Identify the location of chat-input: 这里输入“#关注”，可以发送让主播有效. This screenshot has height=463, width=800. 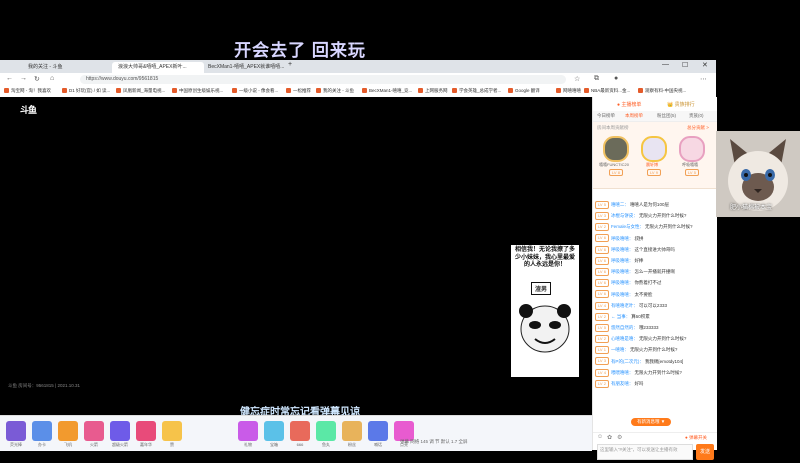
(645, 452).